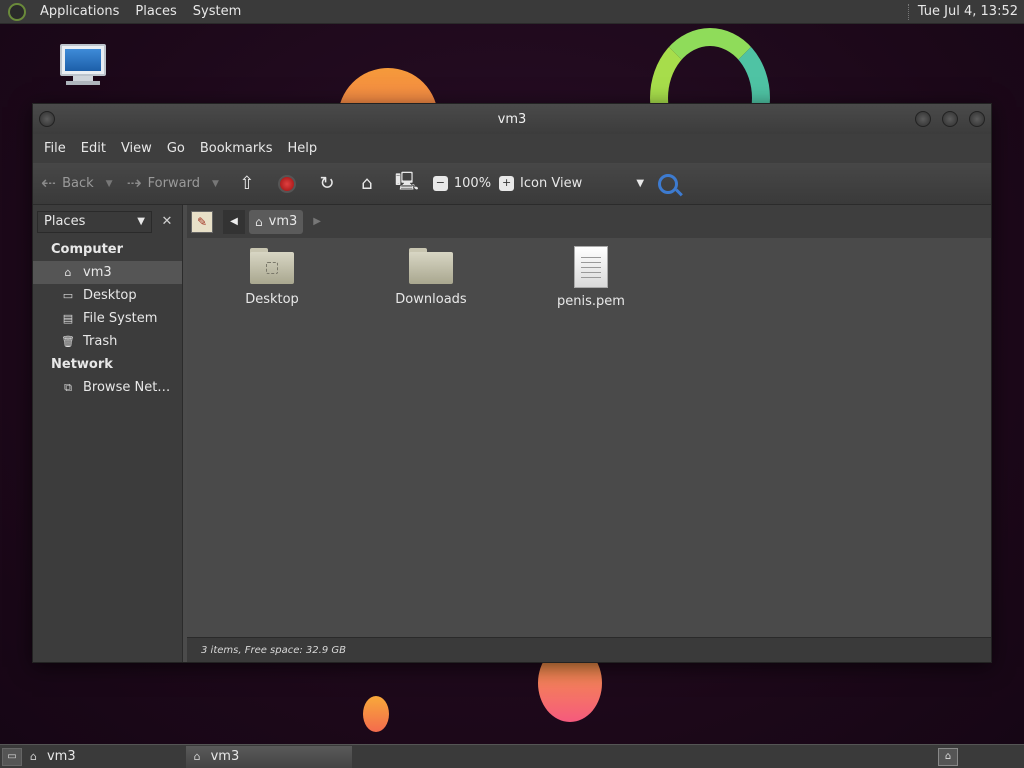 Image resolution: width=1024 pixels, height=768 pixels. I want to click on view-mode-select: Icon View ▼, so click(582, 183).